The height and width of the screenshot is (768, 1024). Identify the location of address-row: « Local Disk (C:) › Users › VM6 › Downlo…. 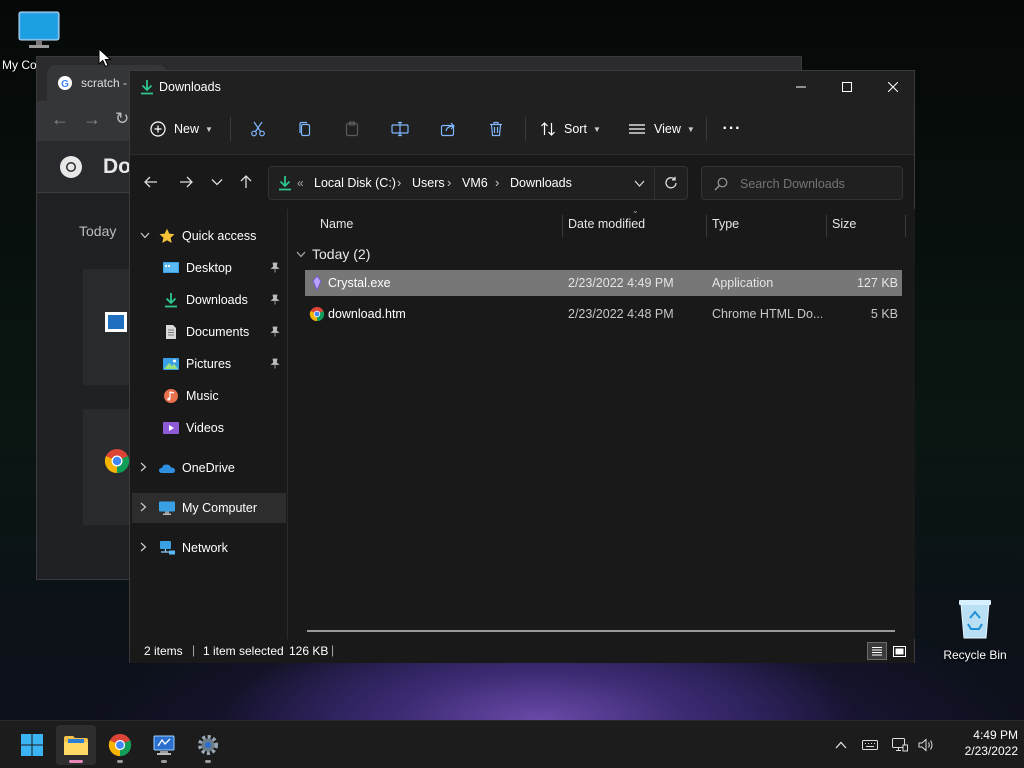
(522, 182).